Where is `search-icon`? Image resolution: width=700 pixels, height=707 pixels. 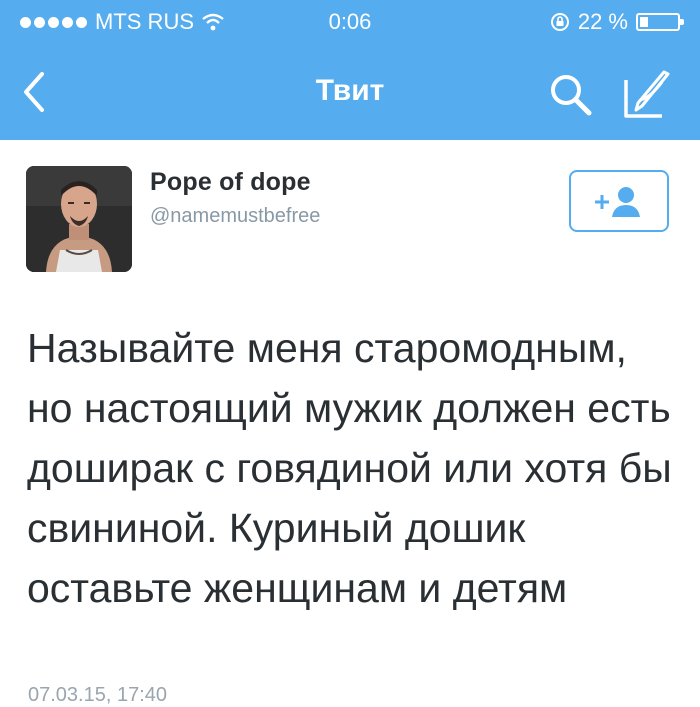 search-icon is located at coordinates (571, 95).